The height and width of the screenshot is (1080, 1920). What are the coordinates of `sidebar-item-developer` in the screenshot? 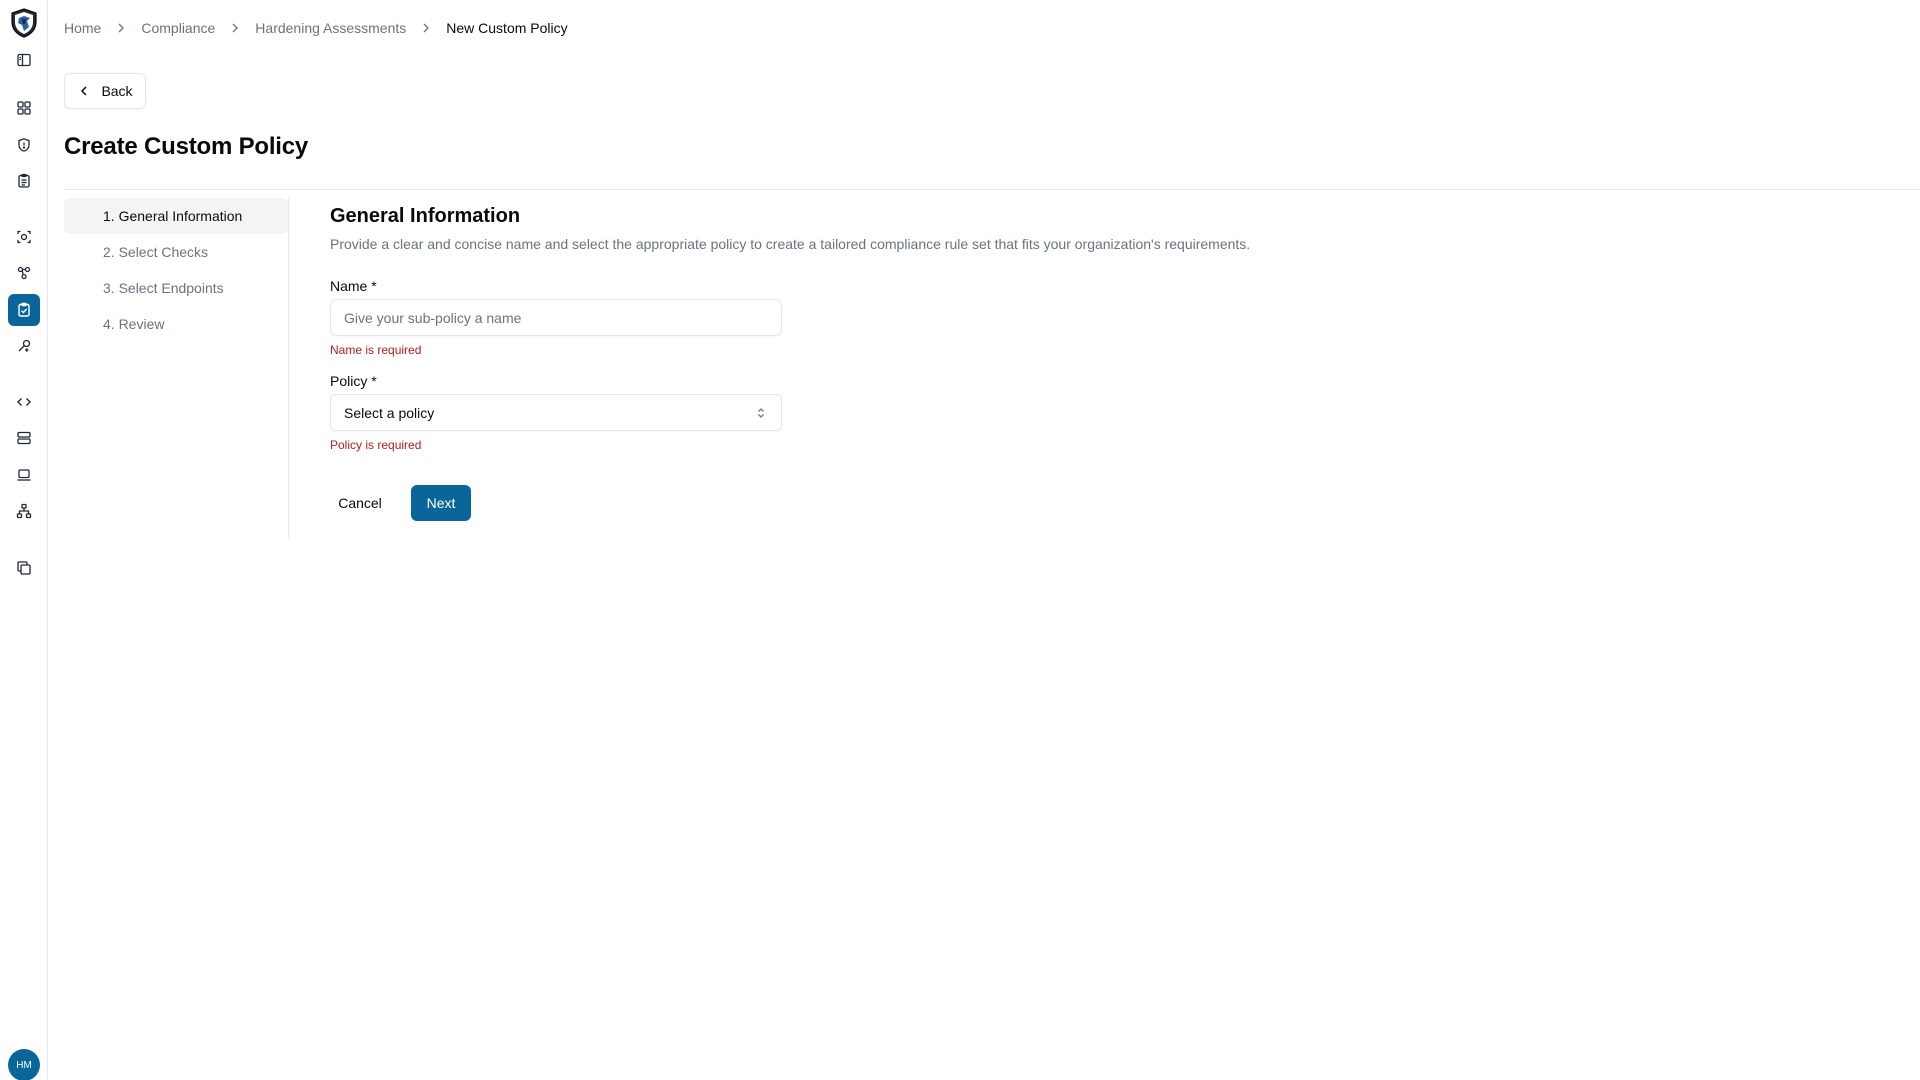 It's located at (24, 402).